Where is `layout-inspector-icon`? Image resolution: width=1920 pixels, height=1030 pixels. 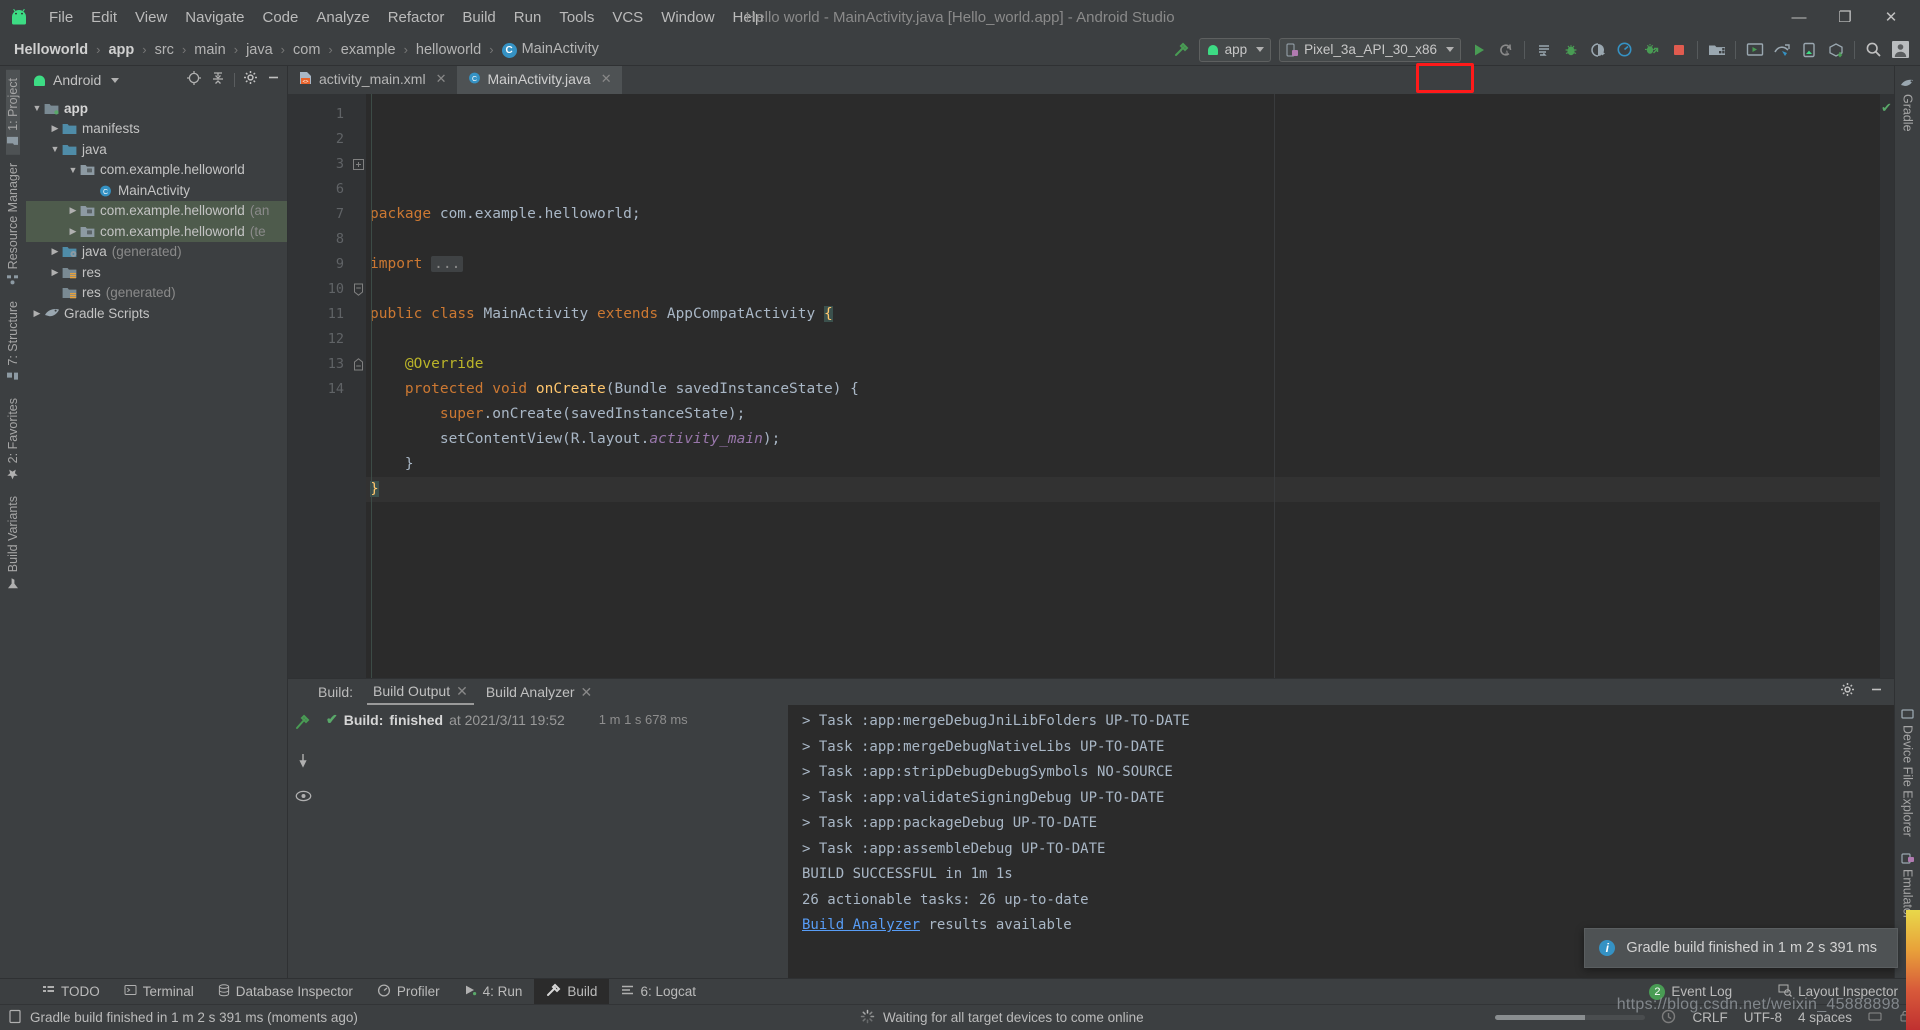 layout-inspector-icon is located at coordinates (1781, 50).